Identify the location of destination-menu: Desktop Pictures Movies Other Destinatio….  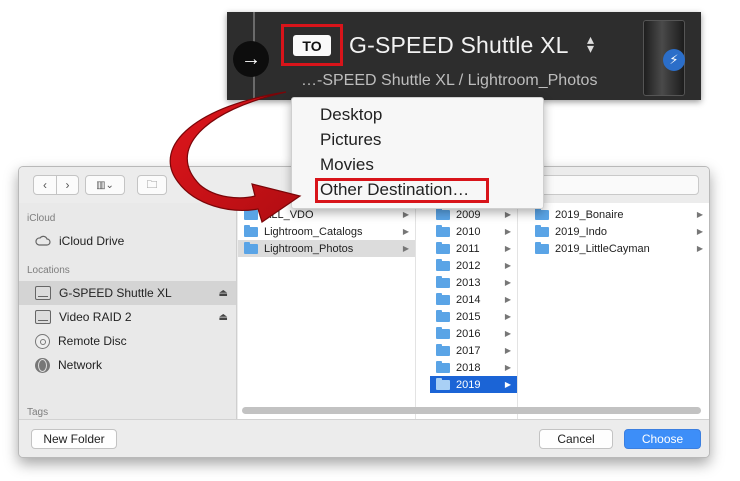
(417, 153).